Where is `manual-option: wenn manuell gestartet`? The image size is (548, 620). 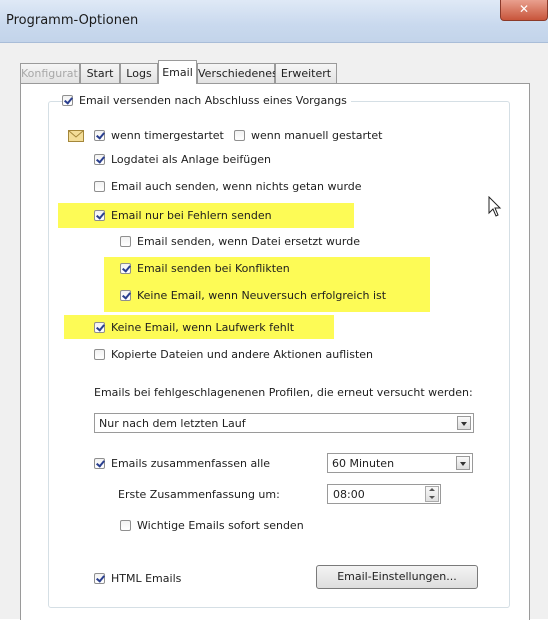 manual-option: wenn manuell gestartet is located at coordinates (308, 135).